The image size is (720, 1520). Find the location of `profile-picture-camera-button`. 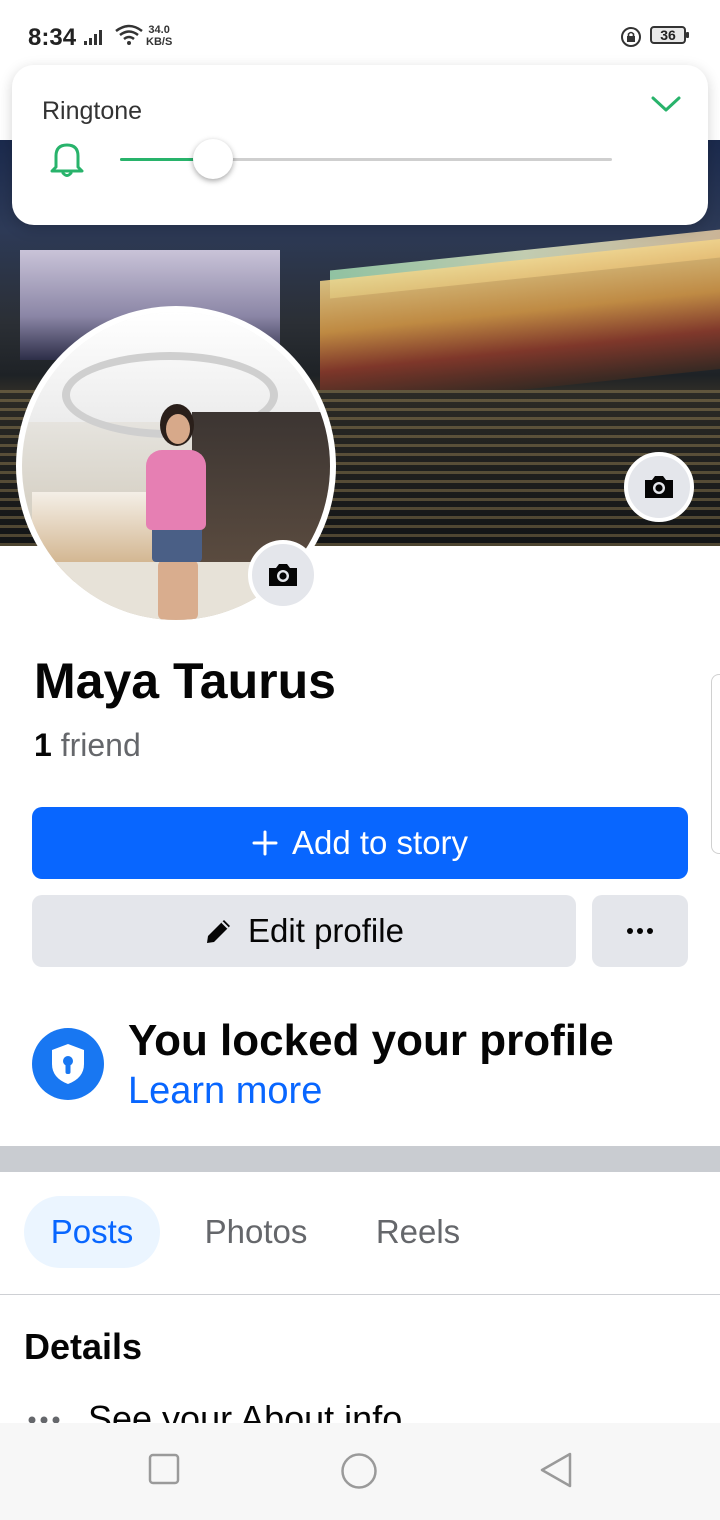

profile-picture-camera-button is located at coordinates (283, 575).